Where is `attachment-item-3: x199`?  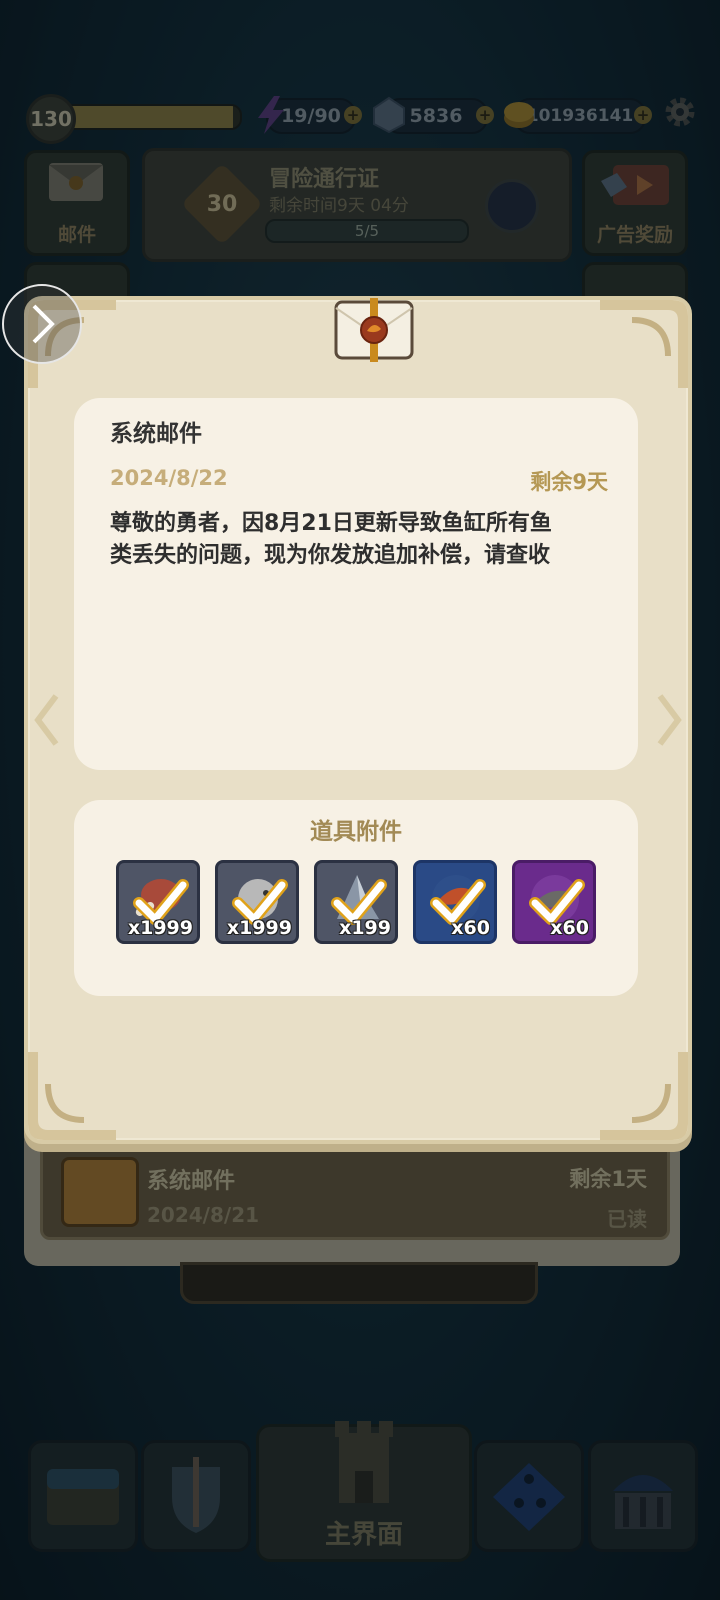 attachment-item-3: x199 is located at coordinates (356, 902).